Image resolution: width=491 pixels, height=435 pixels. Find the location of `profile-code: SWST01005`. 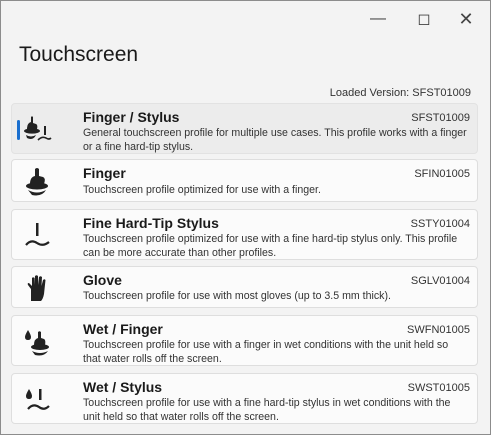

profile-code: SWST01005 is located at coordinates (438, 388).